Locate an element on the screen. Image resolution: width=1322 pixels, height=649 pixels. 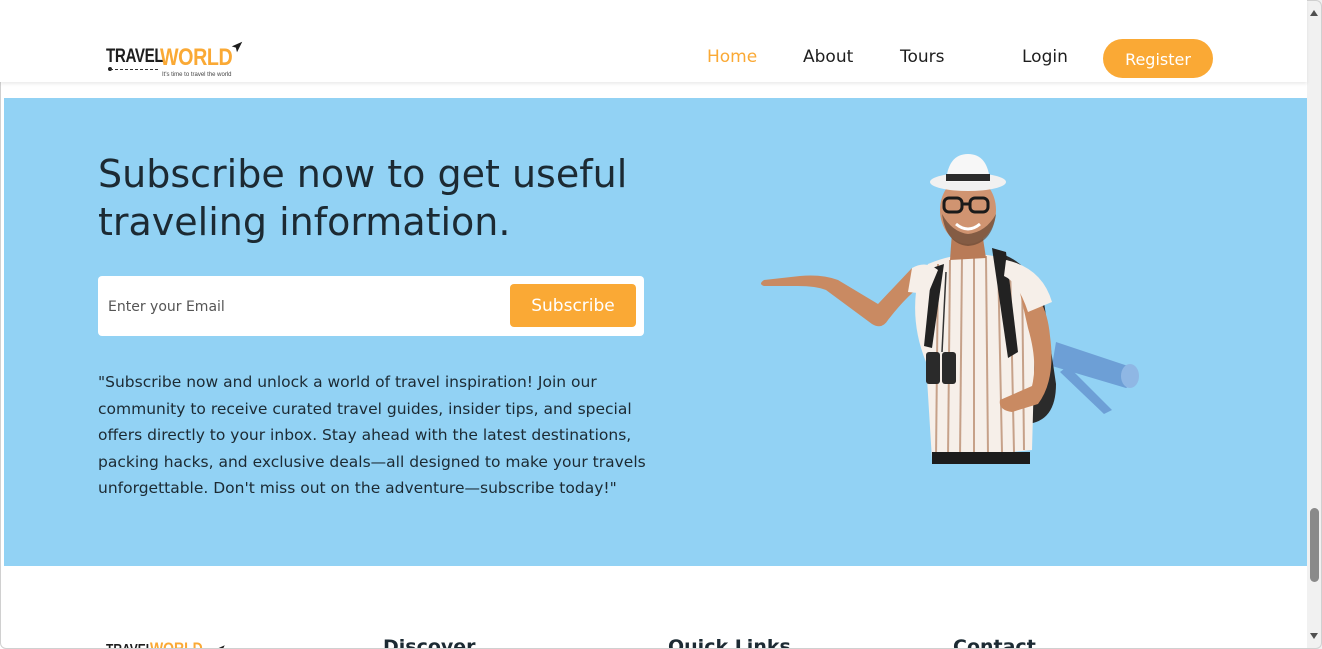
login-link: Login is located at coordinates (1045, 57).